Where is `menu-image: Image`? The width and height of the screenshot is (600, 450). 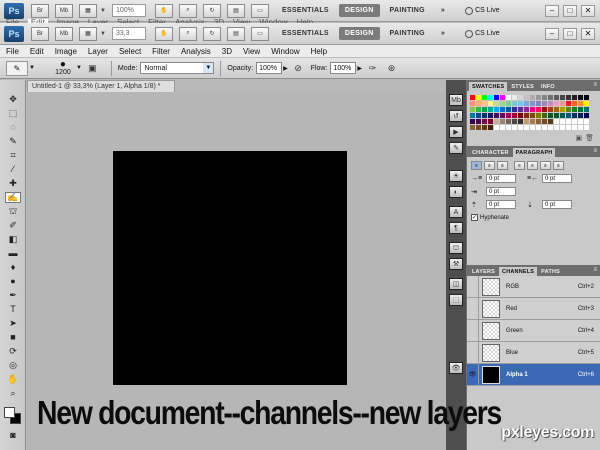
menu-image: Image is located at coordinates (66, 51).